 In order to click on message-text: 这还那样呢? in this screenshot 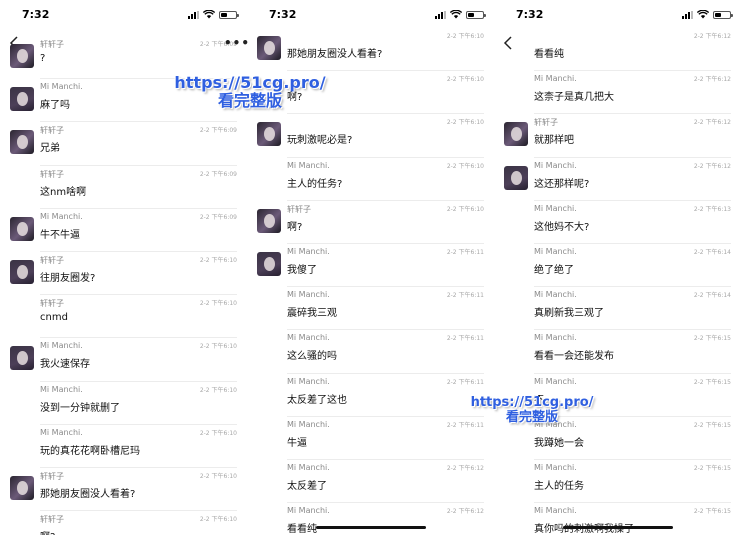, I will do `click(562, 184)`.